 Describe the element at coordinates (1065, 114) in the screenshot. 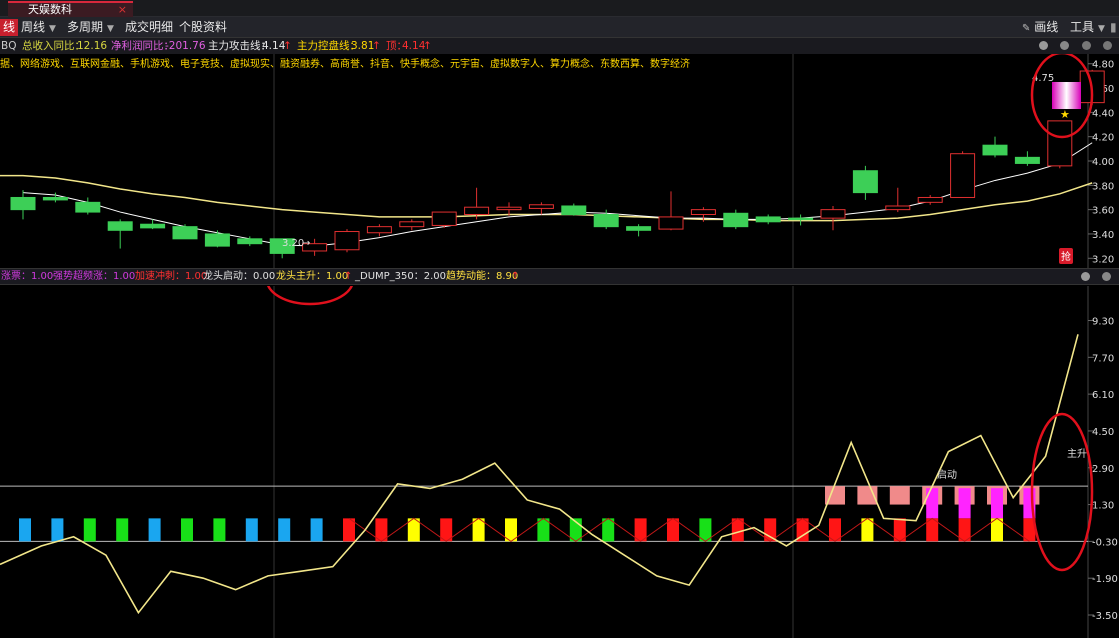

I see `star-icon: ★` at that location.